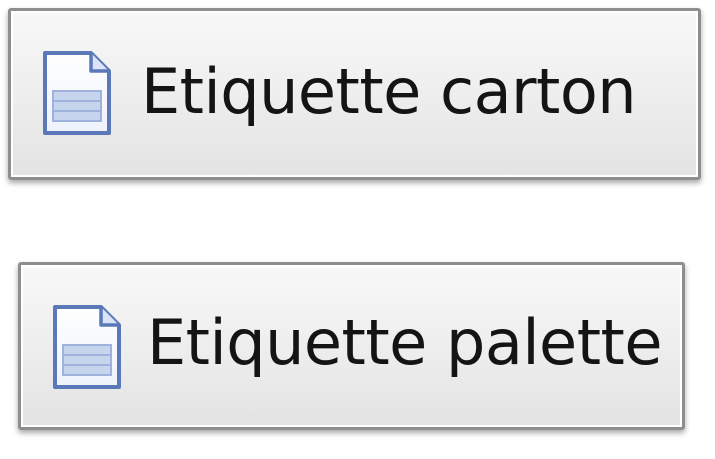 The width and height of the screenshot is (715, 459). I want to click on button-label: Etiquette carton, so click(389, 91).